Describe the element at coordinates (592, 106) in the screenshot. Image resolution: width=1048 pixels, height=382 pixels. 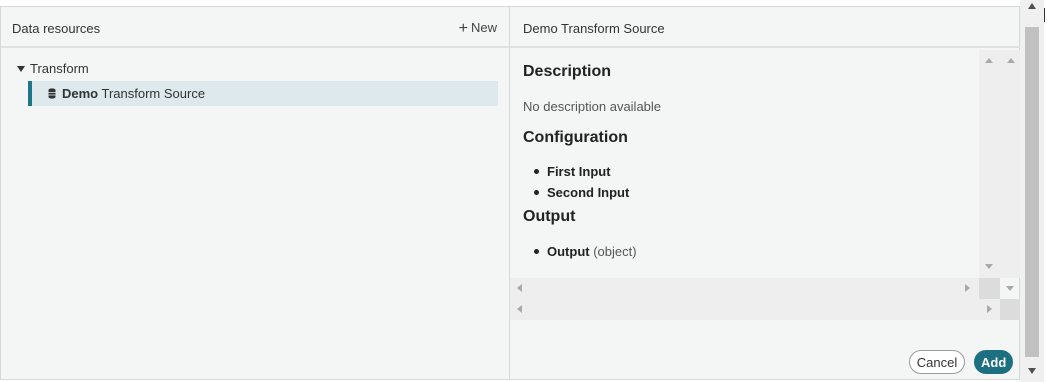
I see `description-text: No description available` at that location.